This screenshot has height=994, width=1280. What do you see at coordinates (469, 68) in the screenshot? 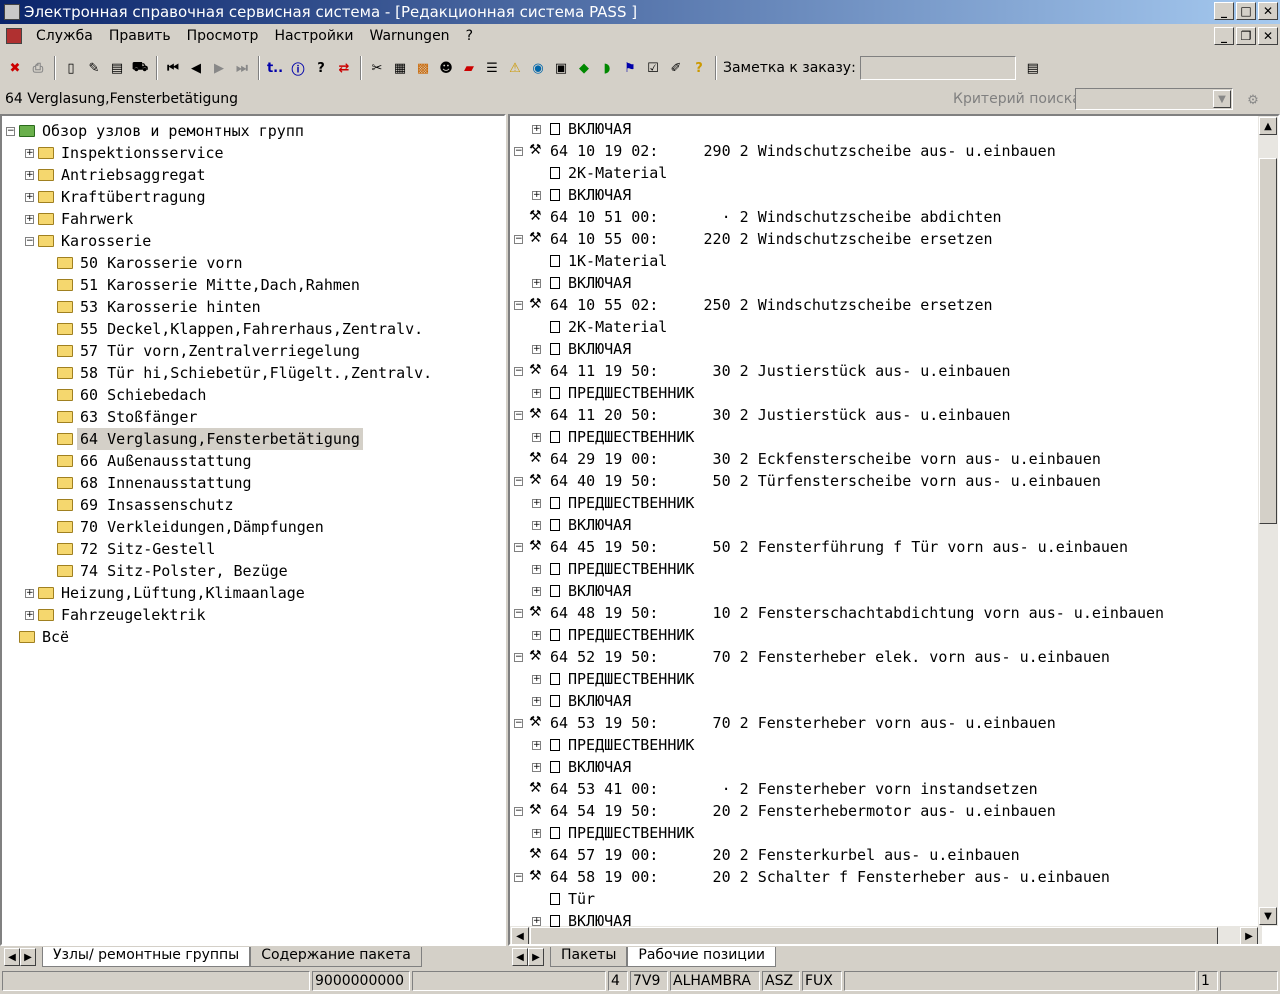
I see `book-icon: ▰` at bounding box center [469, 68].